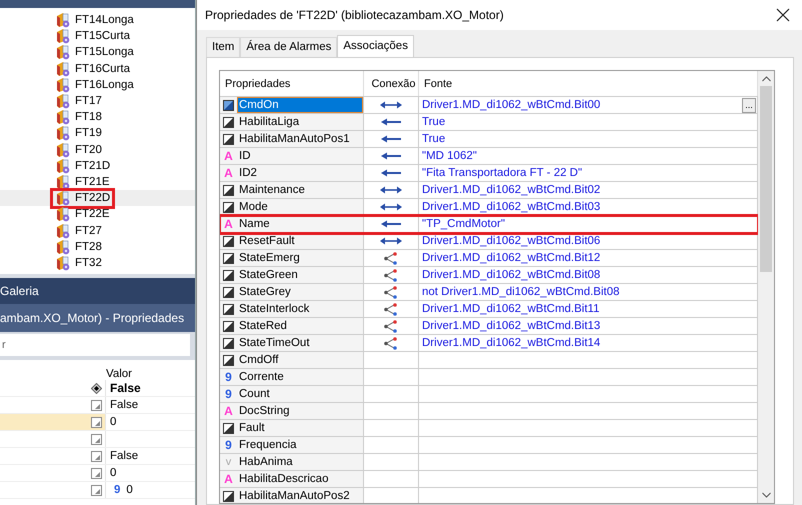 The width and height of the screenshot is (802, 505). What do you see at coordinates (300, 411) in the screenshot?
I see `property-name: DocString` at bounding box center [300, 411].